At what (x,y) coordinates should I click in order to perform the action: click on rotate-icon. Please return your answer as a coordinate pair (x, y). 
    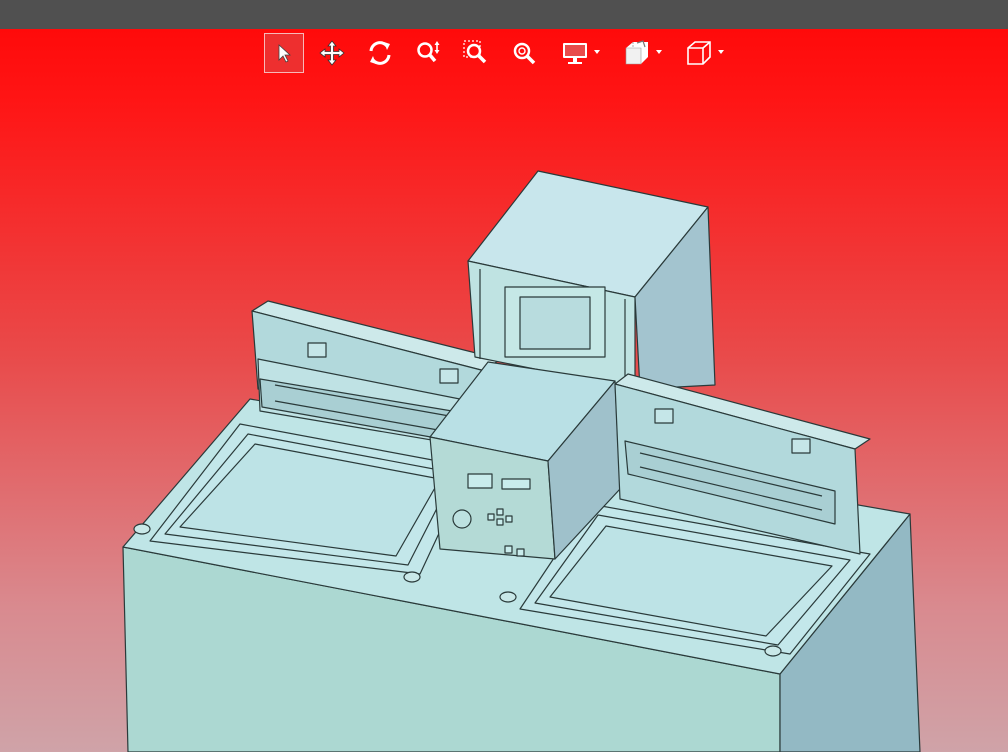
    Looking at the image, I should click on (380, 53).